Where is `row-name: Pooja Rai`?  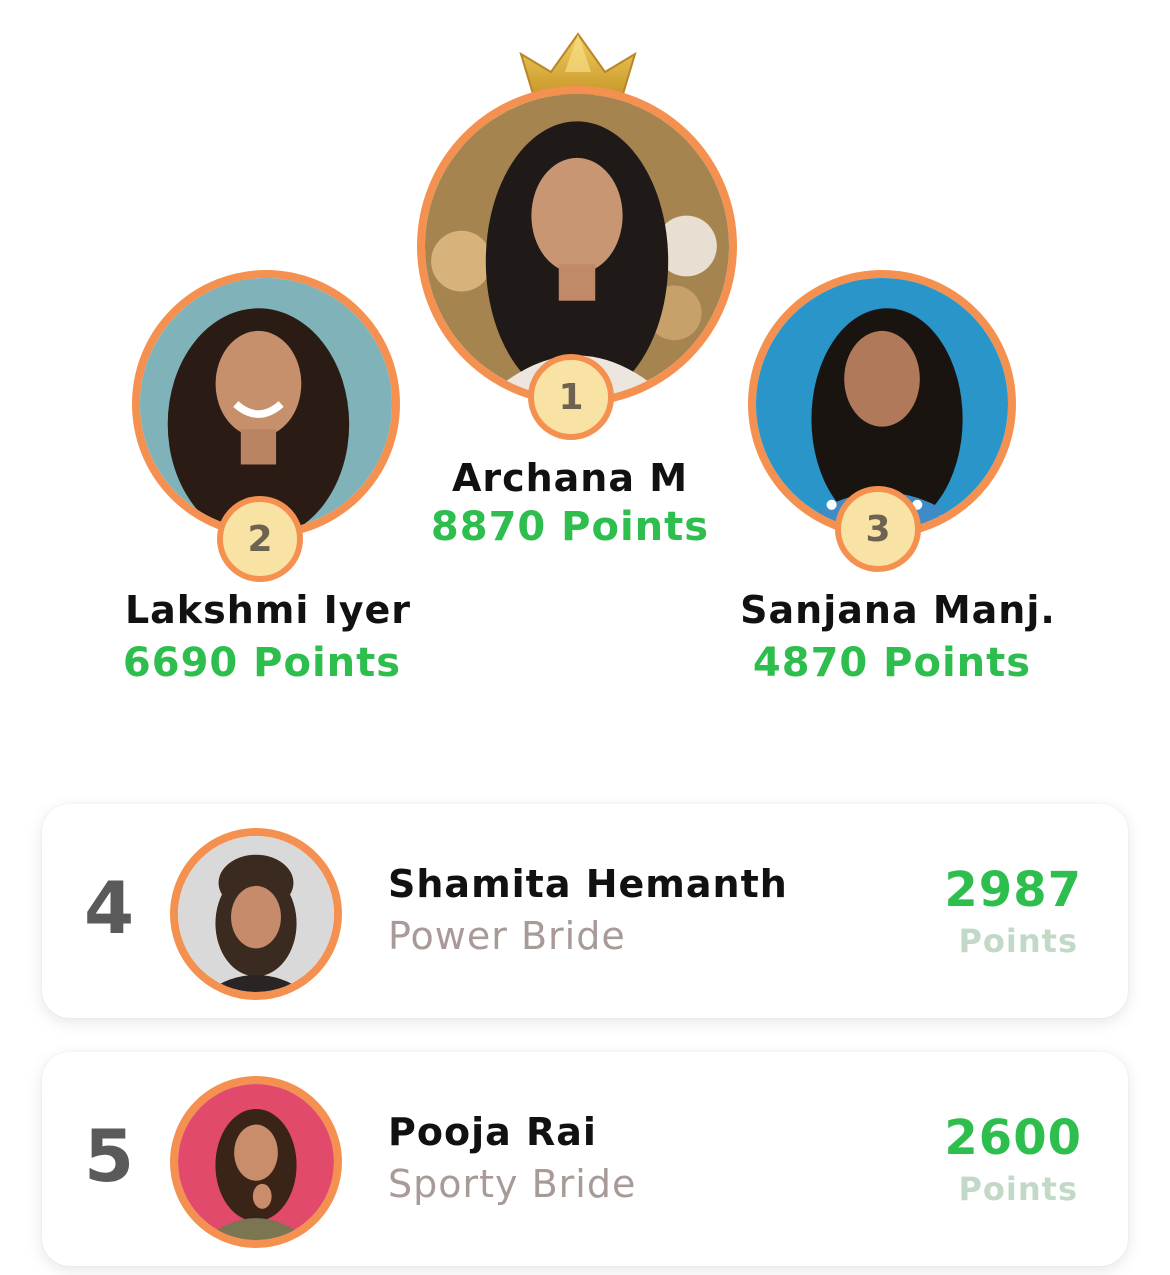
row-name: Pooja Rai is located at coordinates (492, 1132).